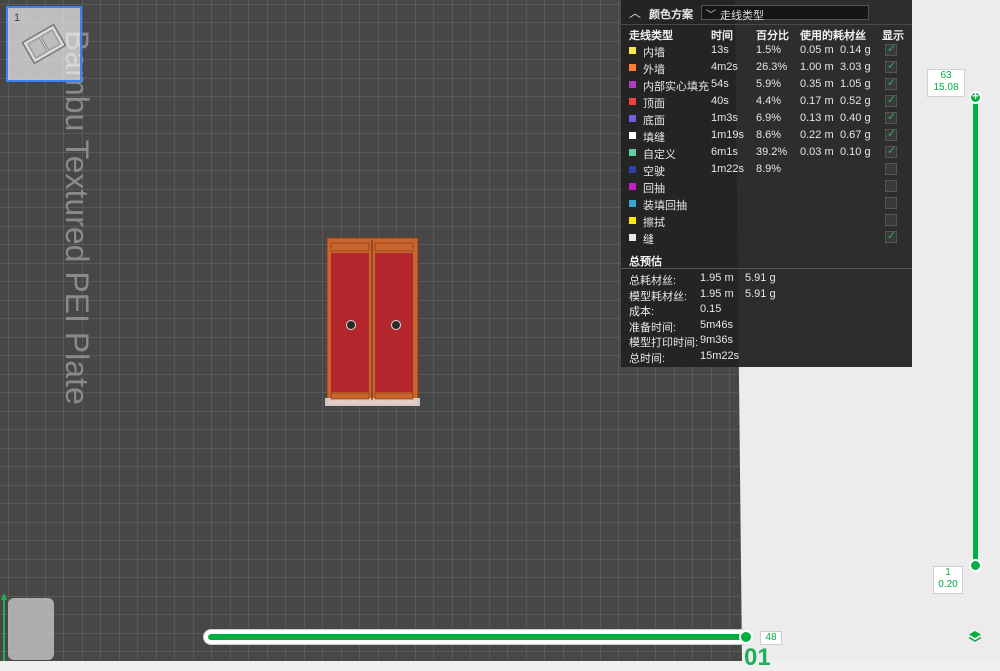 This screenshot has height=671, width=1000. What do you see at coordinates (44, 44) in the screenshot?
I see `plate-thumbnail: 1` at bounding box center [44, 44].